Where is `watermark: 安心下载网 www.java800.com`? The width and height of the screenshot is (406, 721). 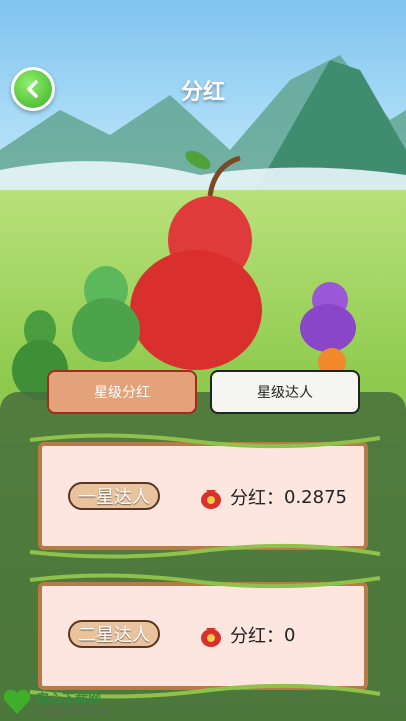
watermark: 安心下载网 www.java800.com is located at coordinates (55, 702).